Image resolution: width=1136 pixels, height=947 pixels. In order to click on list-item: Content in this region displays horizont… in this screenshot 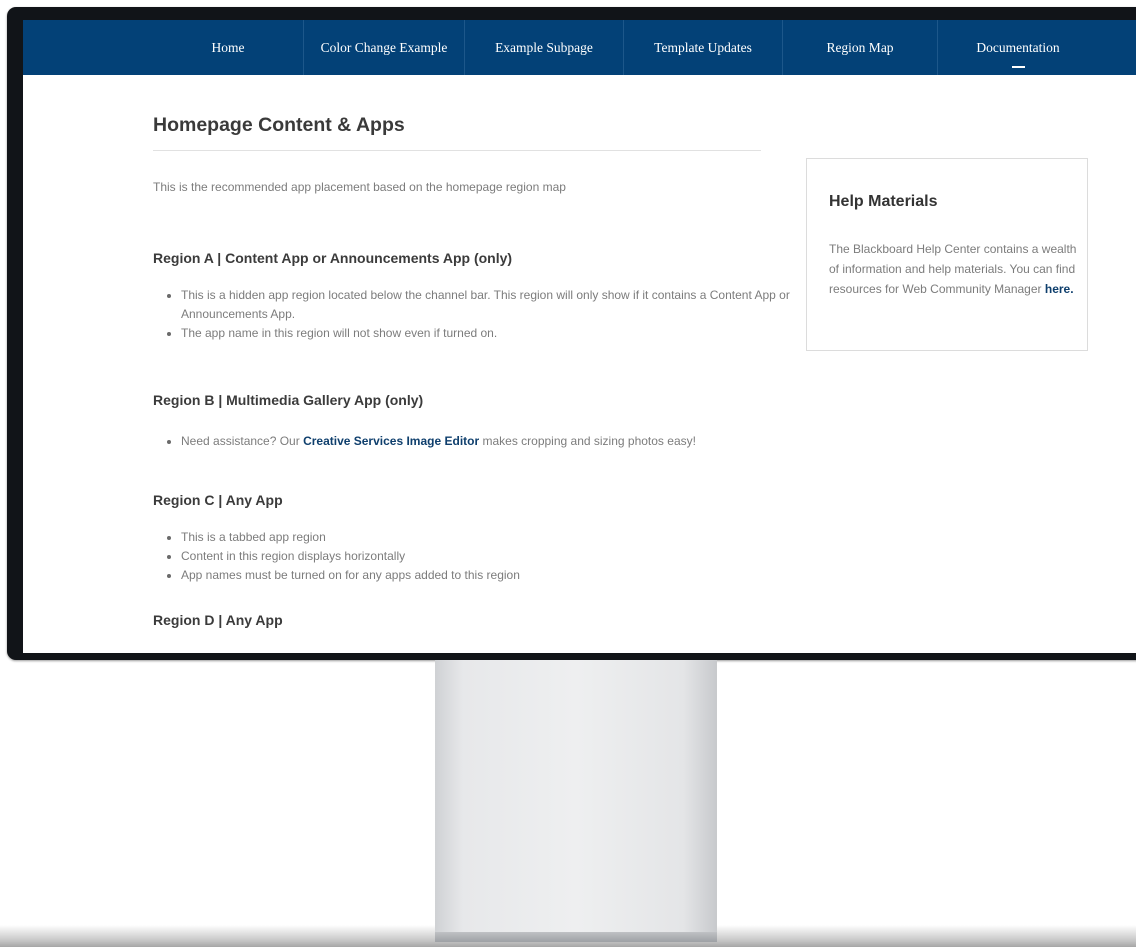, I will do `click(484, 556)`.